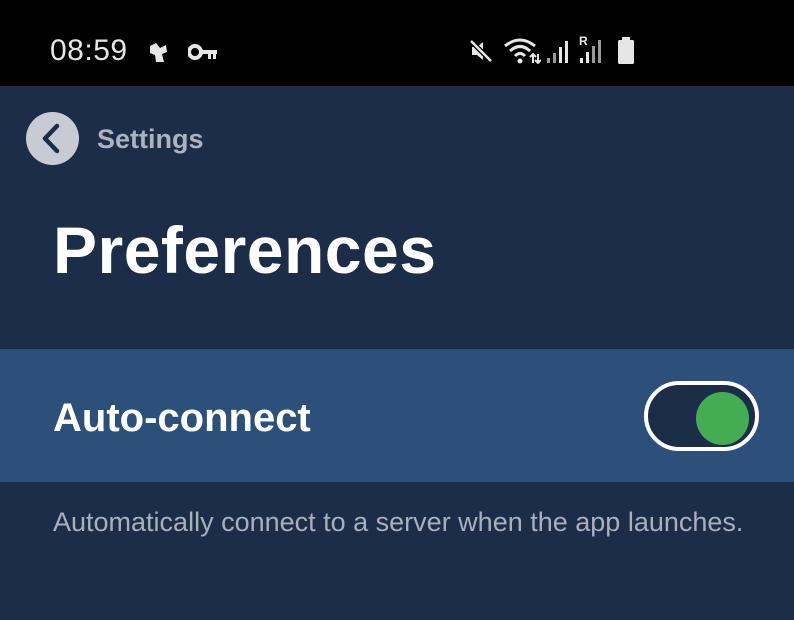 Image resolution: width=794 pixels, height=620 pixels. Describe the element at coordinates (626, 51) in the screenshot. I see `battery-icon` at that location.